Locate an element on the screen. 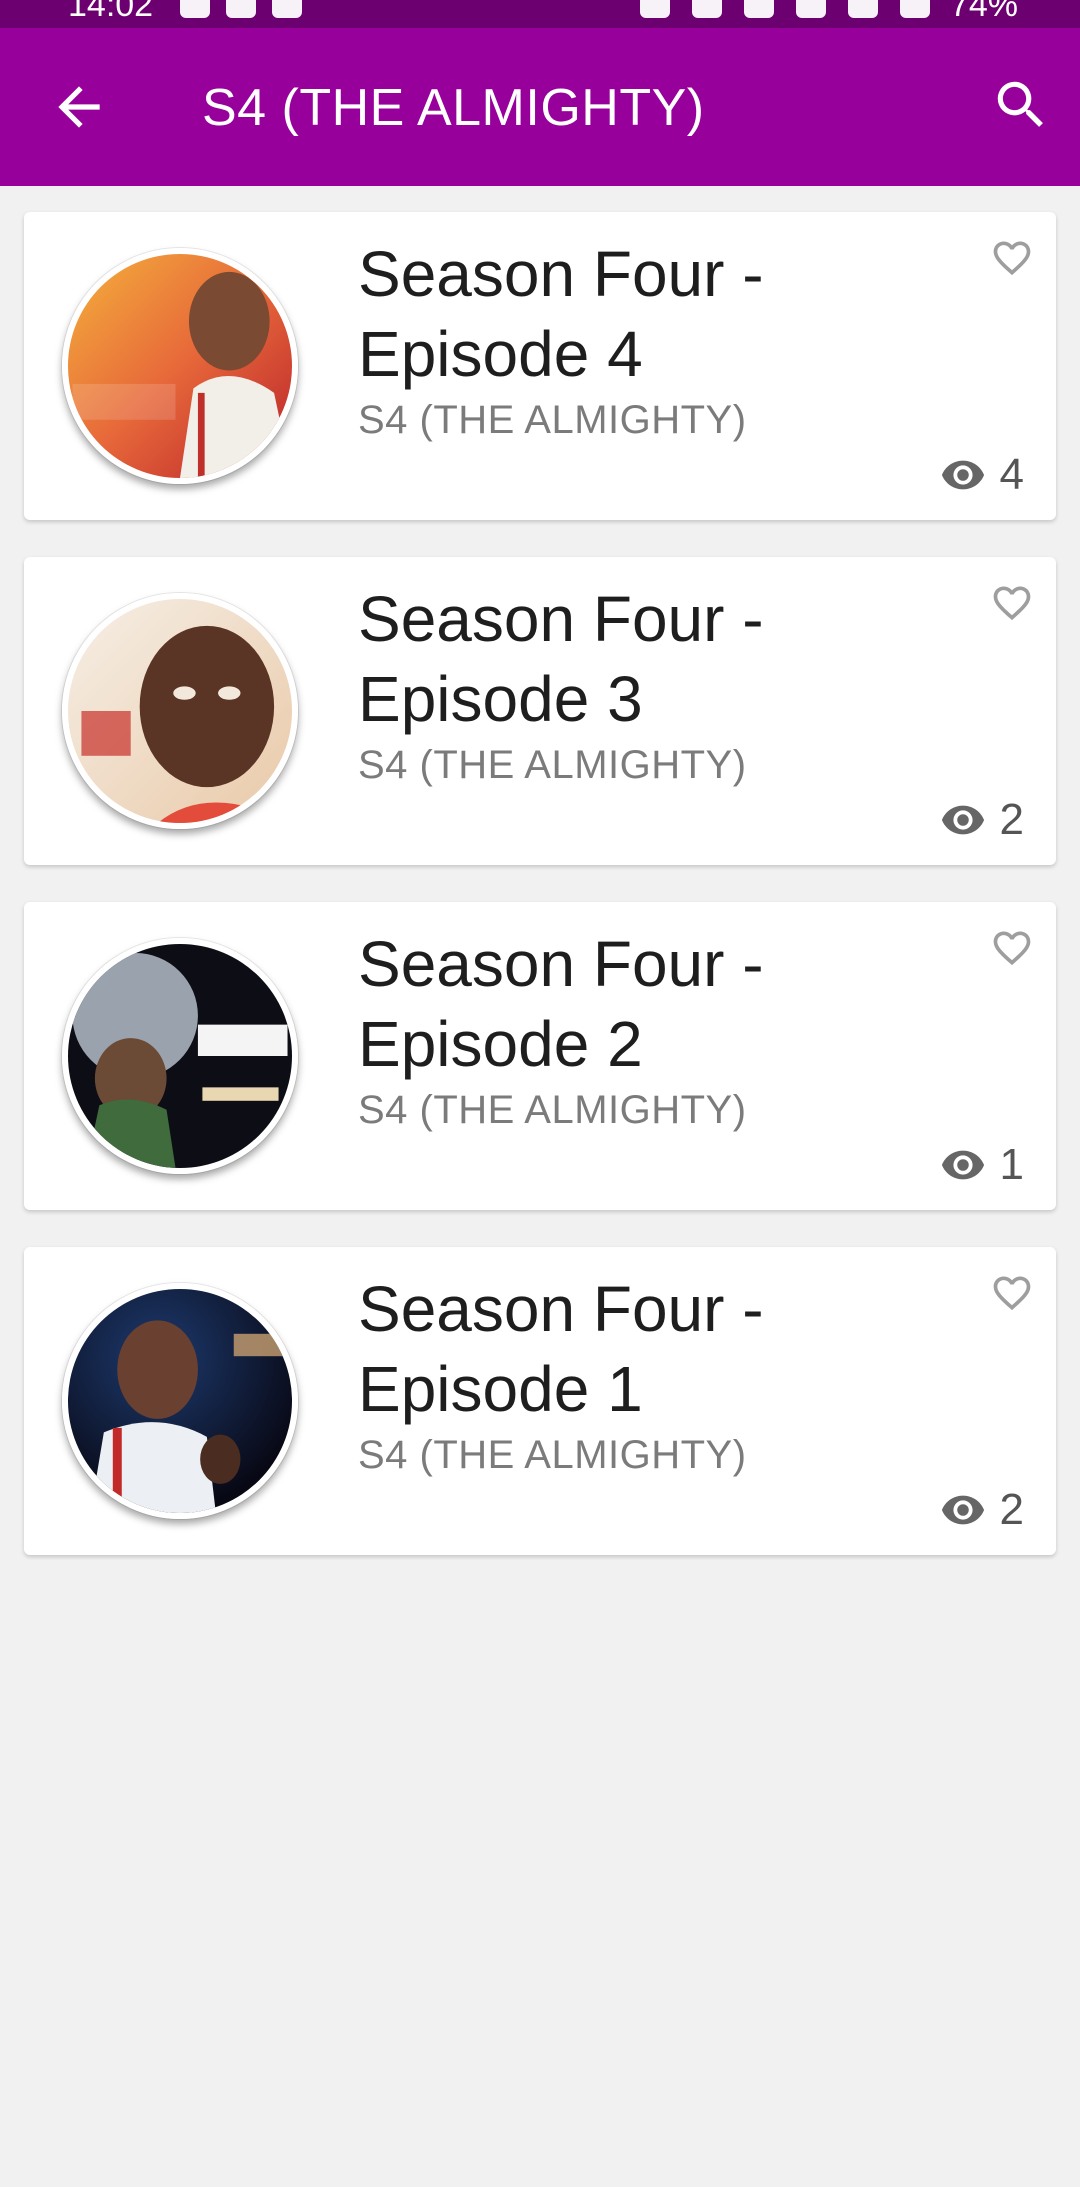 This screenshot has width=1080, height=2187. episode-title: Season Four - Episode 1 is located at coordinates (561, 1349).